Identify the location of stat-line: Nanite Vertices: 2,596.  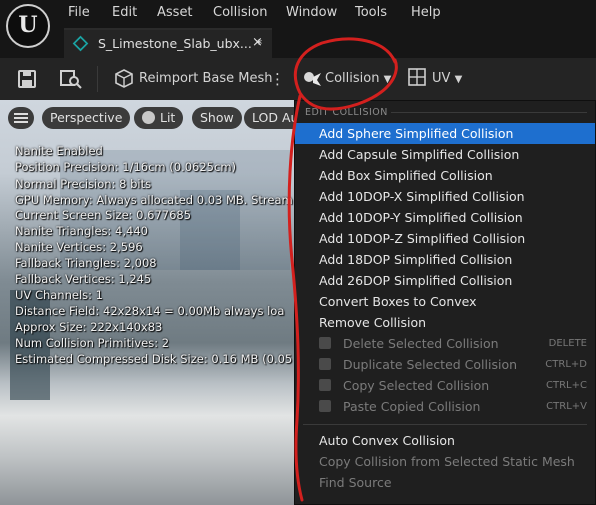
(79, 247).